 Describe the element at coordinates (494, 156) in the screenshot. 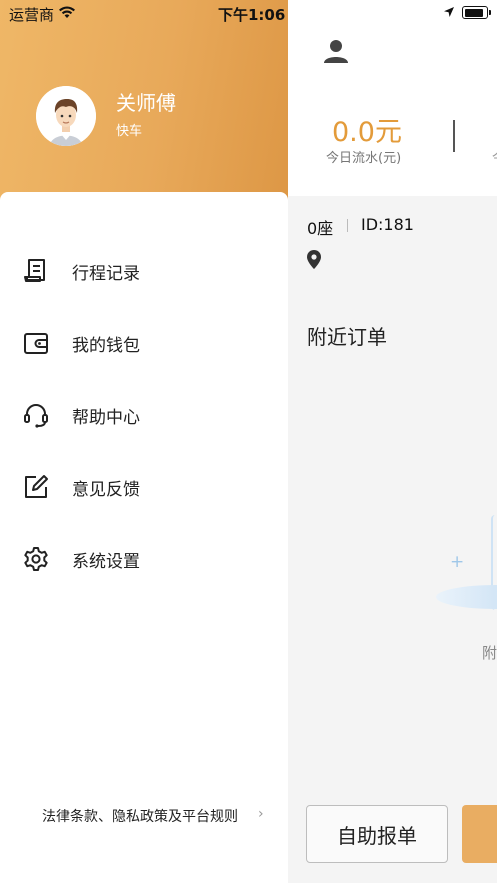

I see `stat-label-partial: 今` at that location.